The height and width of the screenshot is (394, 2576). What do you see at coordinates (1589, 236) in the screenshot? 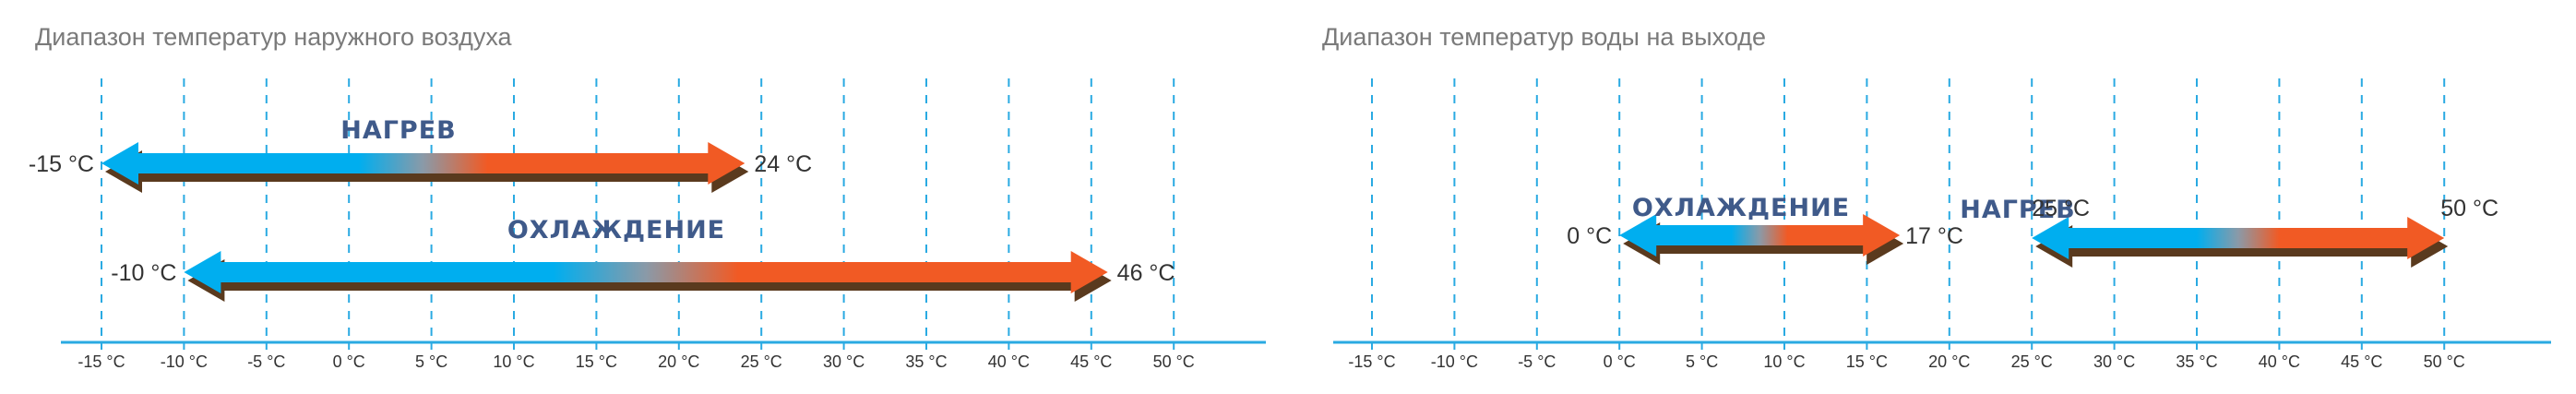
I see `range-min-label: 0 °C` at bounding box center [1589, 236].